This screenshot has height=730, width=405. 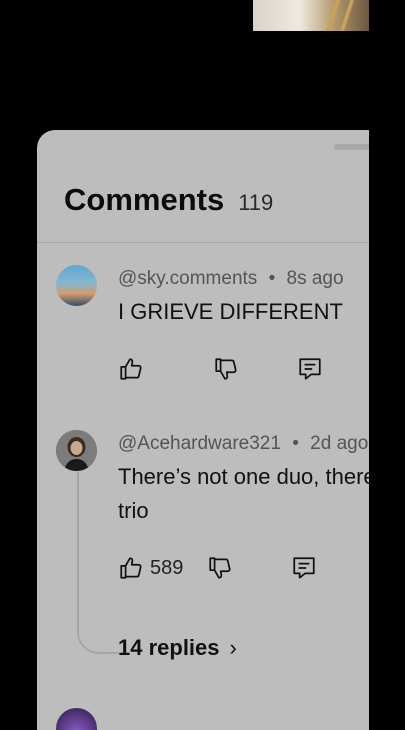 What do you see at coordinates (98, 563) in the screenshot?
I see `thread-line` at bounding box center [98, 563].